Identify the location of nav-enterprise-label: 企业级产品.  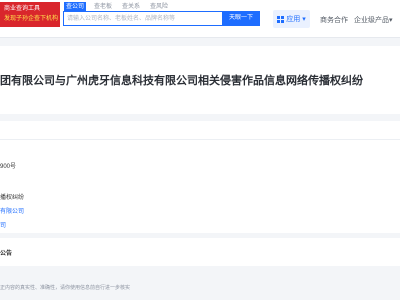
(371, 20).